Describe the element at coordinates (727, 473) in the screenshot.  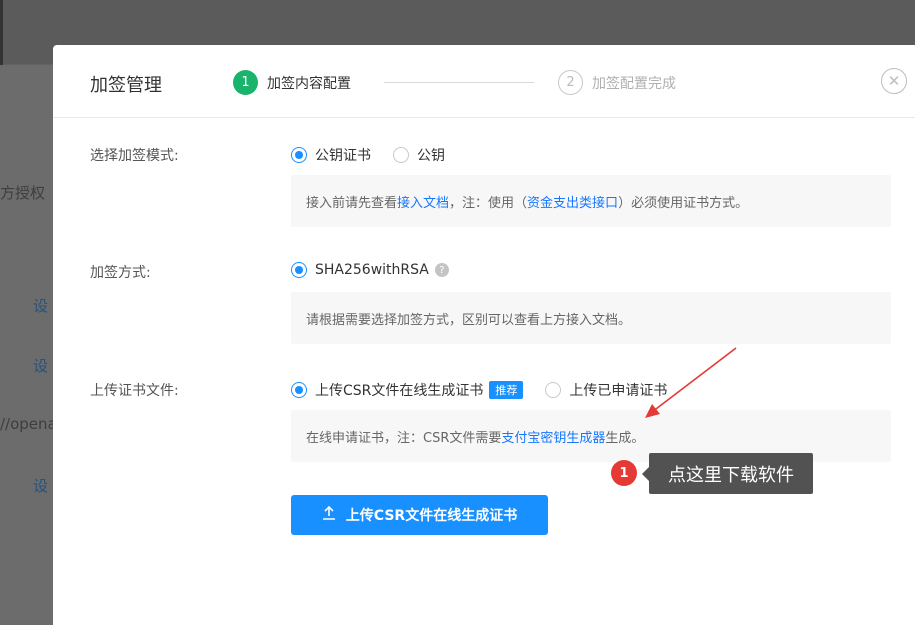
I see `annotation-tooltip: 点这里下载软件` at that location.